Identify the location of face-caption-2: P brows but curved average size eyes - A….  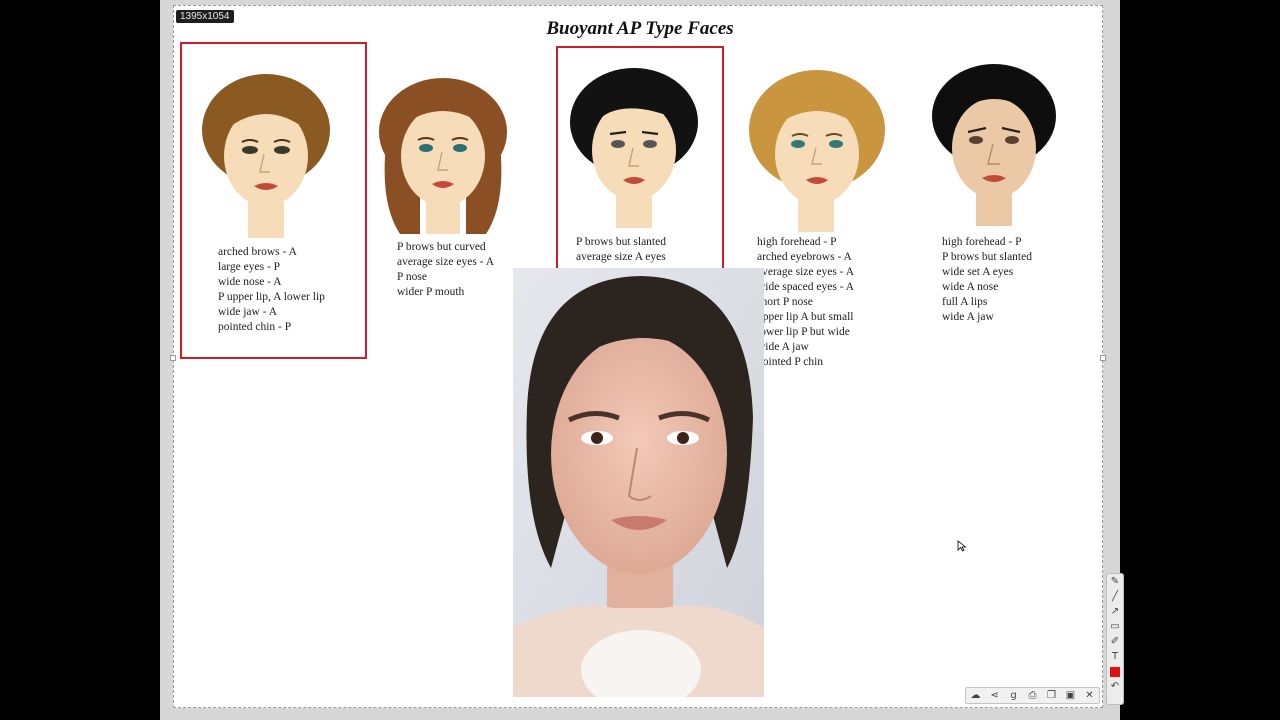
(445, 270).